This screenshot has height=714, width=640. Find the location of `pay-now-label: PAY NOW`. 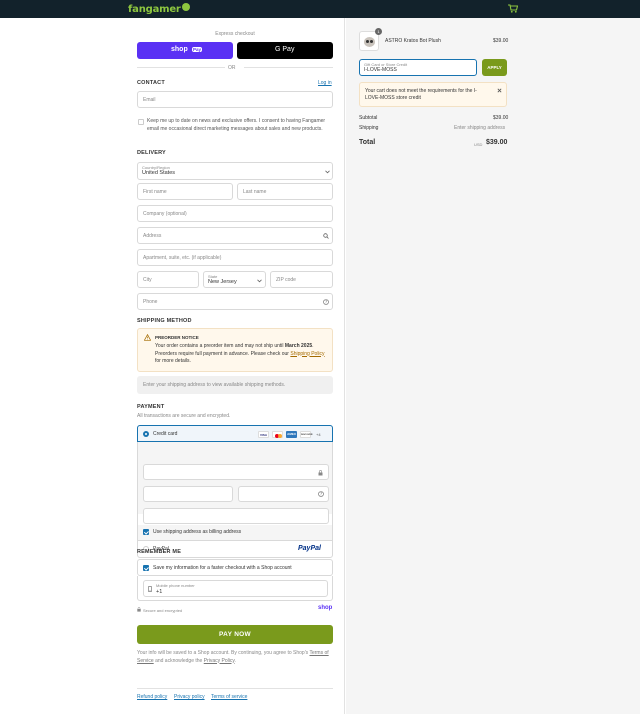

pay-now-label: PAY NOW is located at coordinates (235, 634).